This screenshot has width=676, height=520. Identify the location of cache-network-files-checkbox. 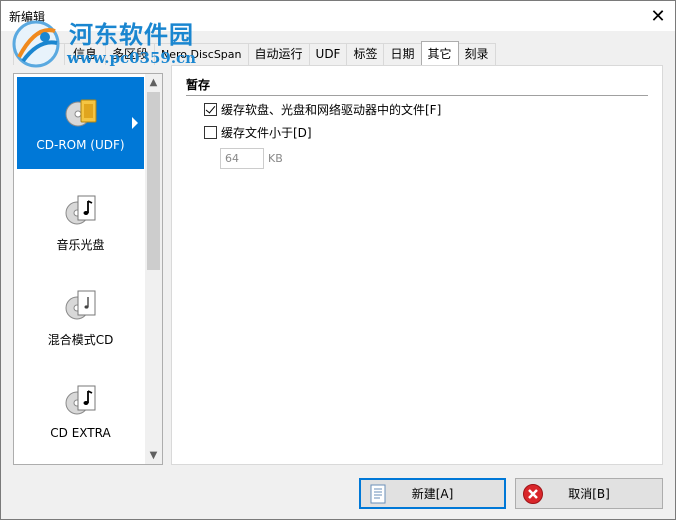
(210, 109).